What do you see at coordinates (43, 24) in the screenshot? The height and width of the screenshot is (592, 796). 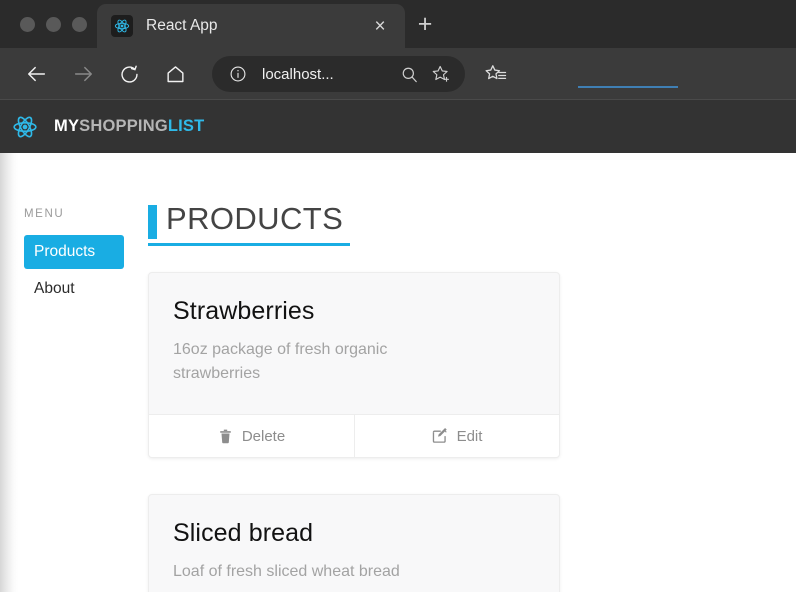 I see `window-controls` at bounding box center [43, 24].